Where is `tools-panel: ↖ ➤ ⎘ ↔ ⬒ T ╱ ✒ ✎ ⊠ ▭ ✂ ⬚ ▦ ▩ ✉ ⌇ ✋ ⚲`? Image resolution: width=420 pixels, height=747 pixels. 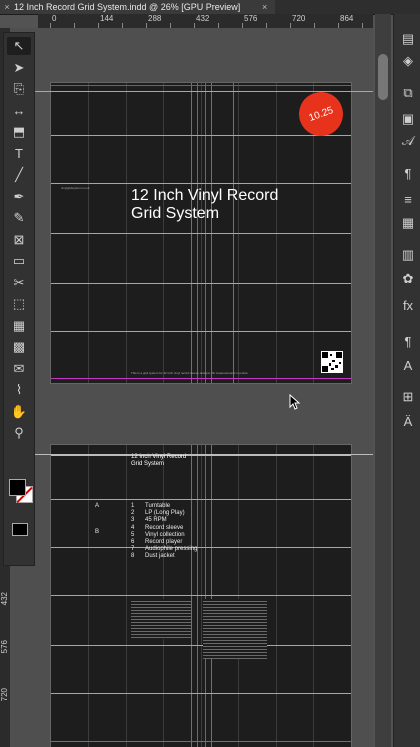
tools-panel: ↖ ➤ ⎘ ↔ ⬒ T ╱ ✒ ✎ ⊠ ▭ ✂ ⬚ ▦ ▩ ✉ ⌇ ✋ ⚲ is located at coordinates (19, 299).